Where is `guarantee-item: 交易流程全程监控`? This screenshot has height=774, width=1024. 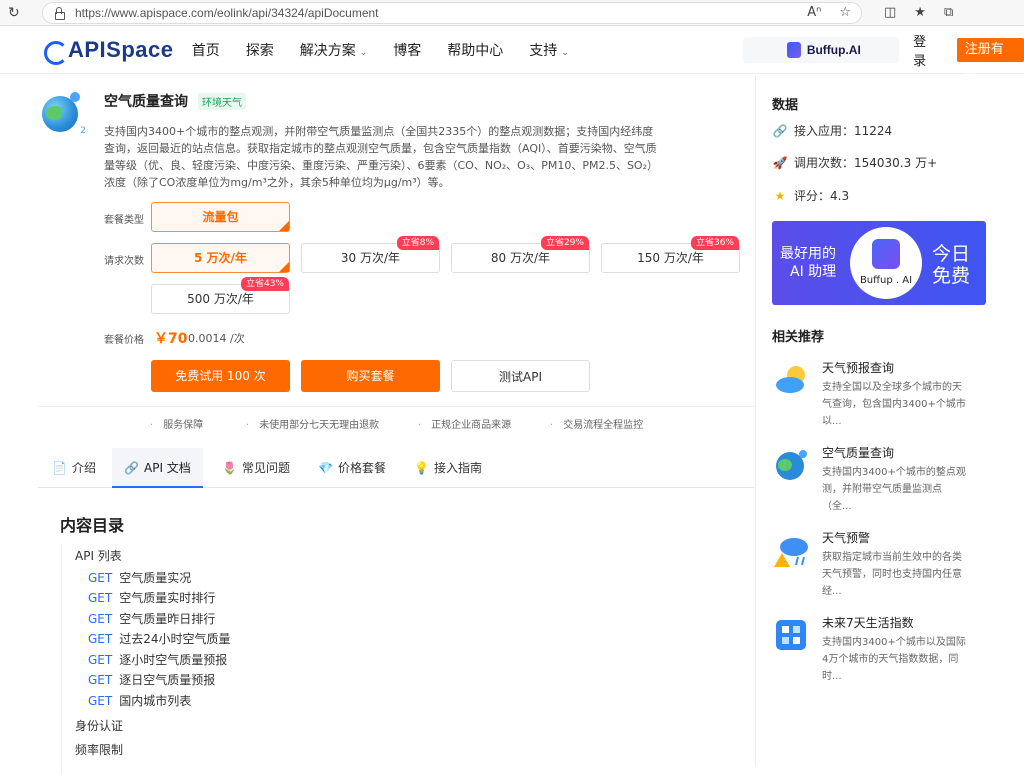
guarantee-item: 交易流程全程监控 is located at coordinates (596, 423).